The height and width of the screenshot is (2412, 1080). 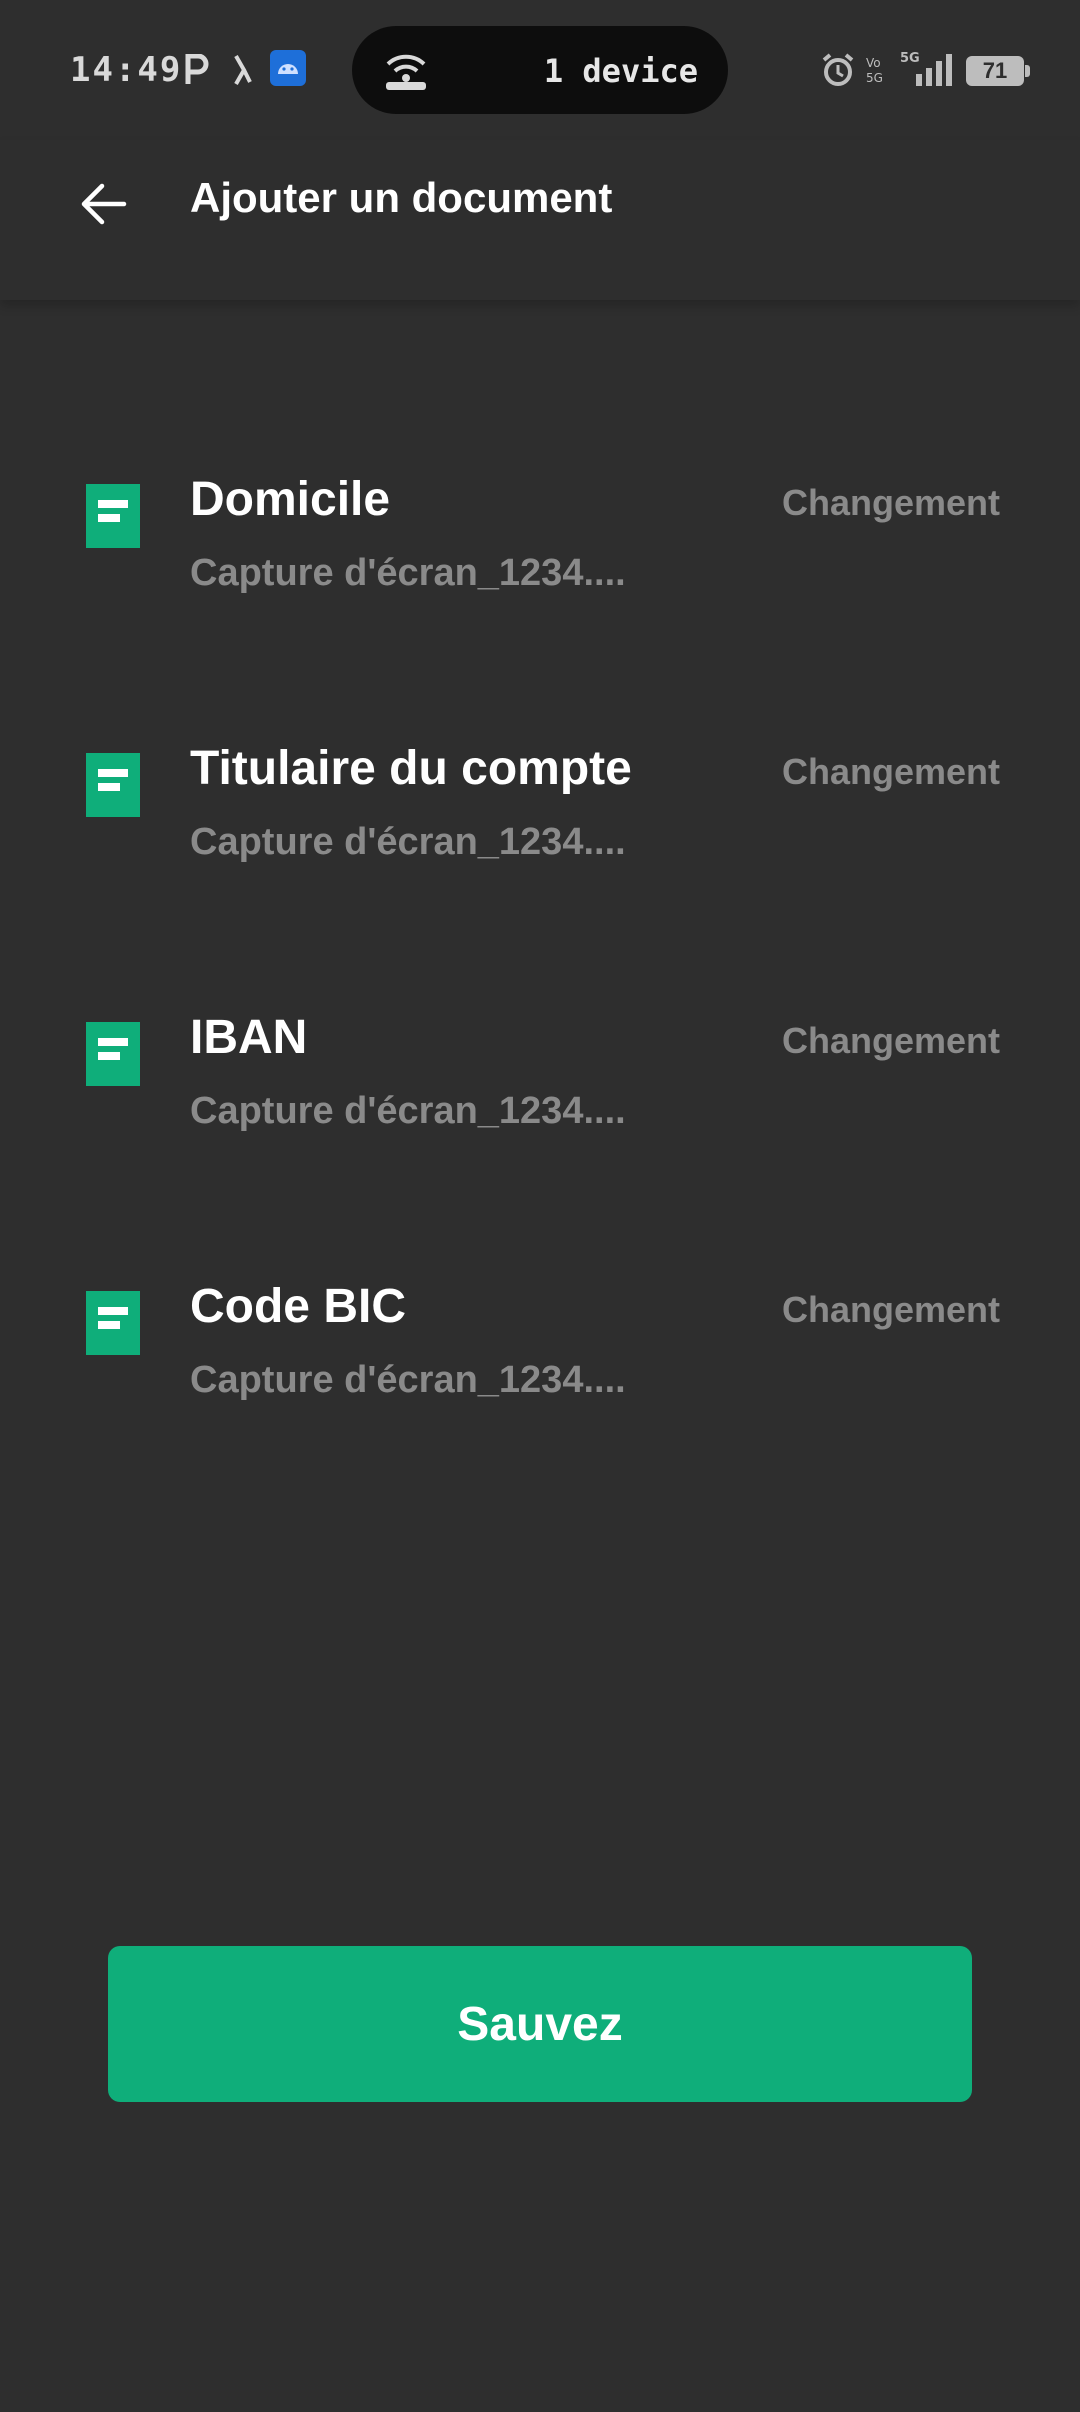 I want to click on app-bar: Ajouter un document, so click(x=540, y=220).